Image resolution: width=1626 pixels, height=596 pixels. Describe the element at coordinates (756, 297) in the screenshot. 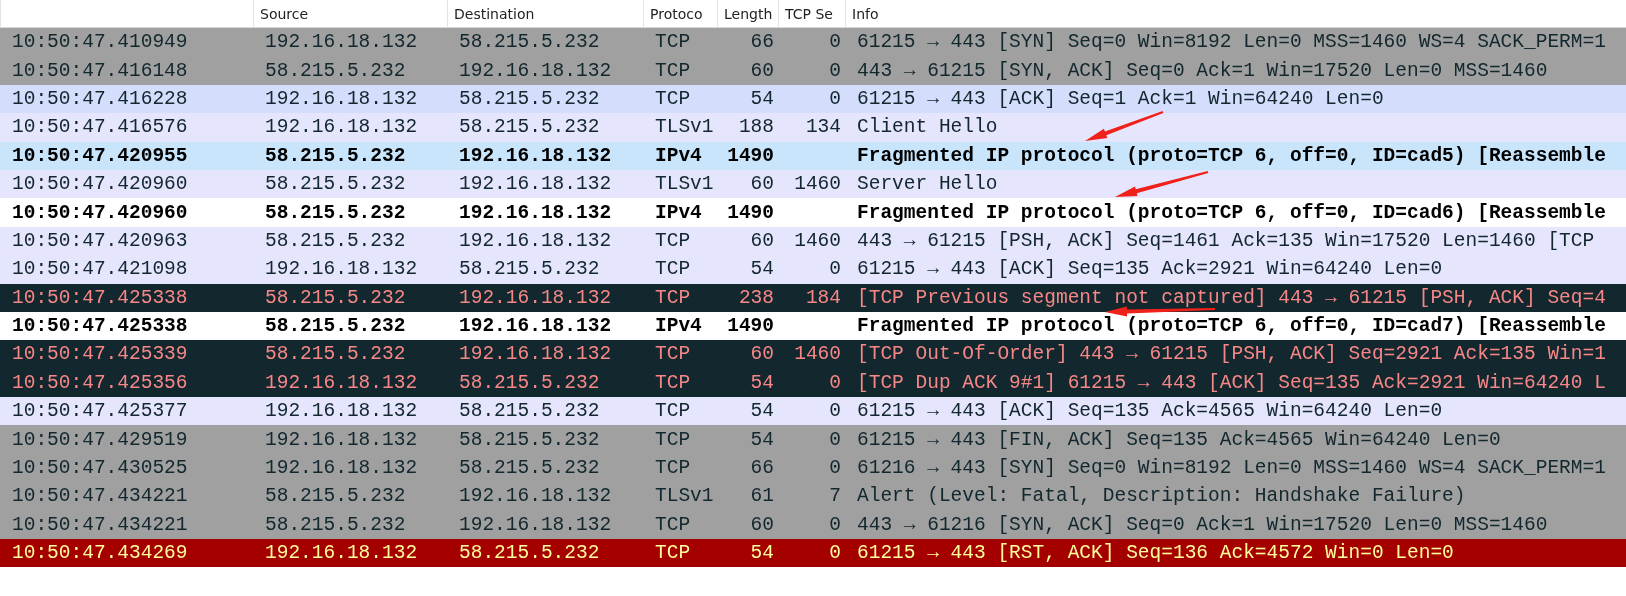

I see `table-cell: 238` at that location.